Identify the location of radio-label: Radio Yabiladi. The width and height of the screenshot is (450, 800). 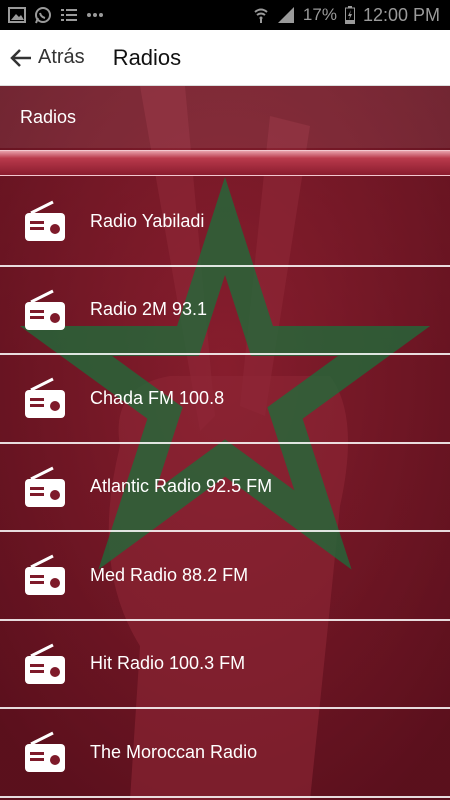
(147, 220).